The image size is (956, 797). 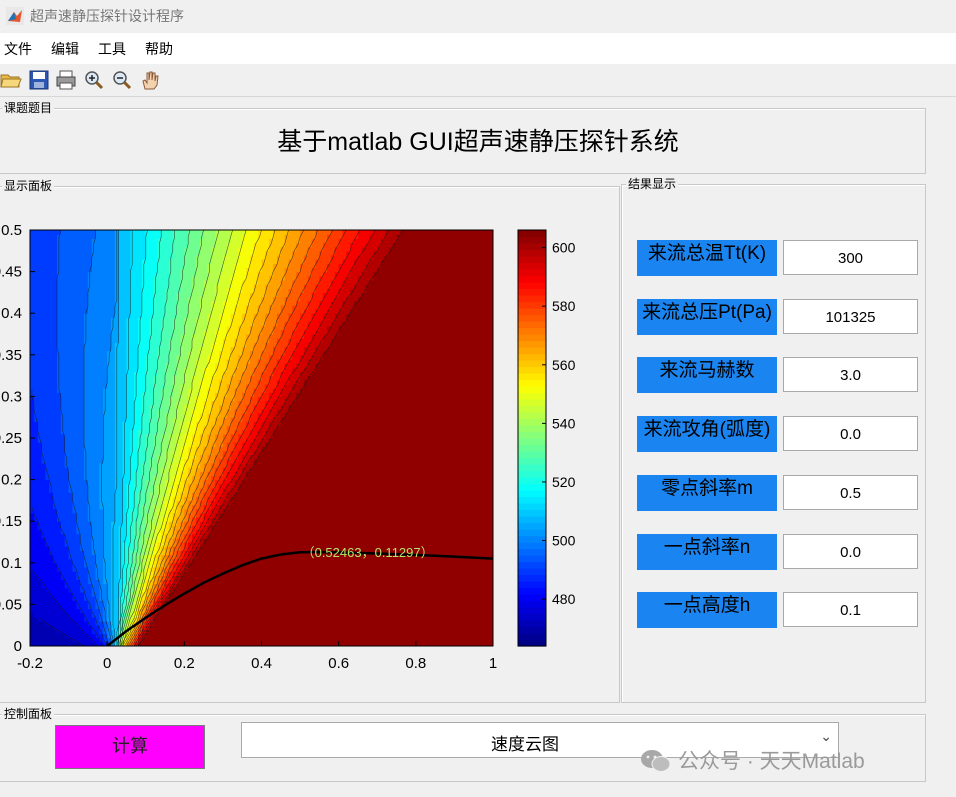 I want to click on zoom-in-icon, so click(x=94, y=80).